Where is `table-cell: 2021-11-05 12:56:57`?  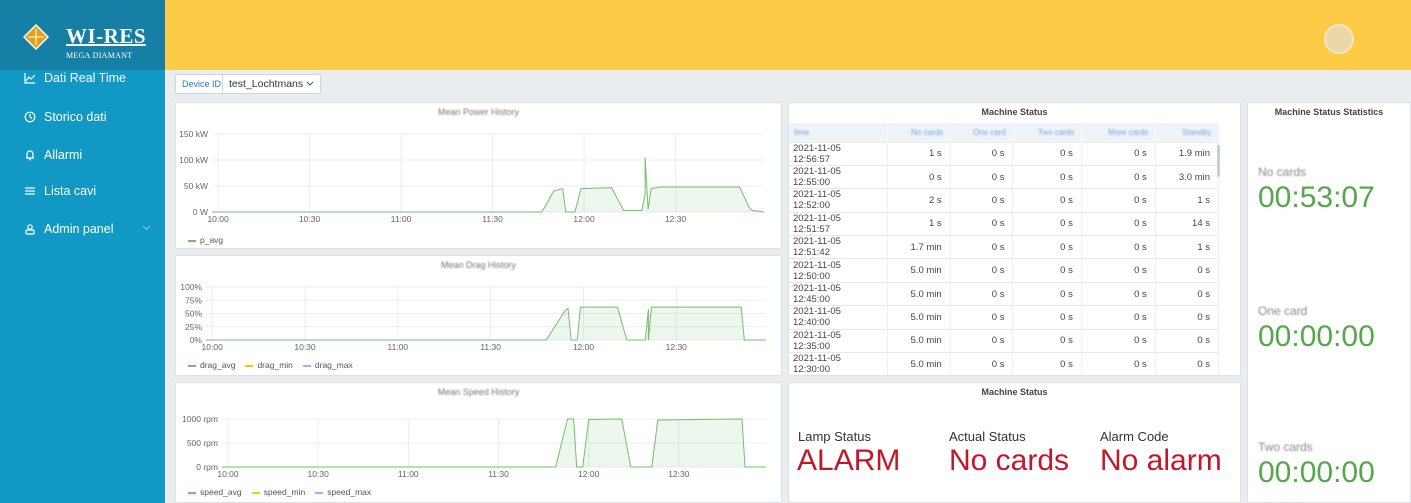 table-cell: 2021-11-05 12:56:57 is located at coordinates (838, 153).